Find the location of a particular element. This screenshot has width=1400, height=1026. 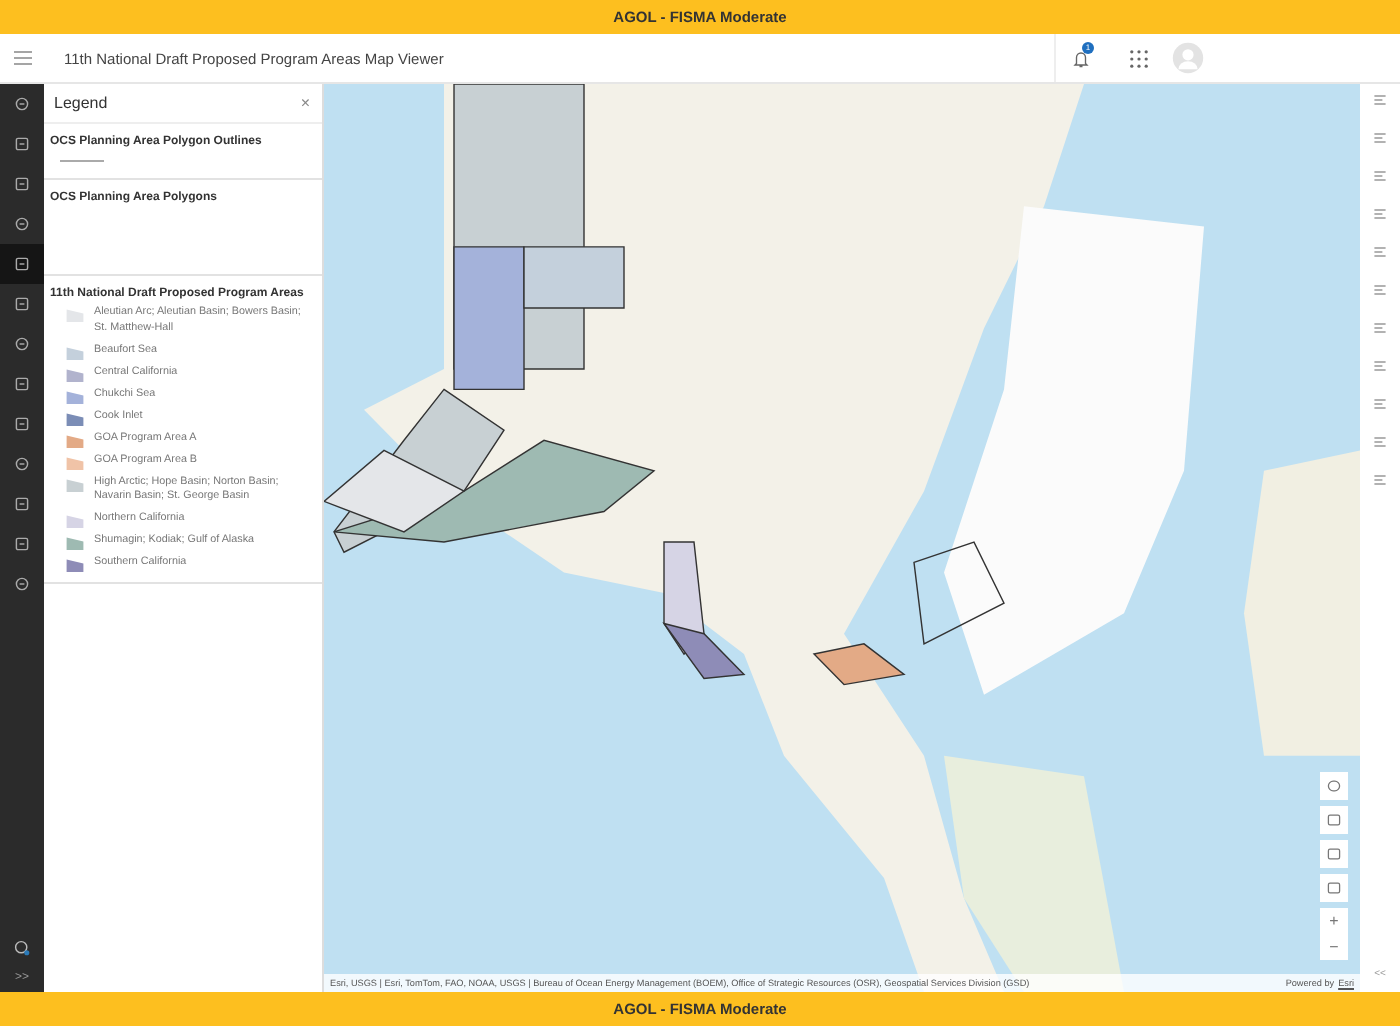

close-button: × is located at coordinates (305, 103).